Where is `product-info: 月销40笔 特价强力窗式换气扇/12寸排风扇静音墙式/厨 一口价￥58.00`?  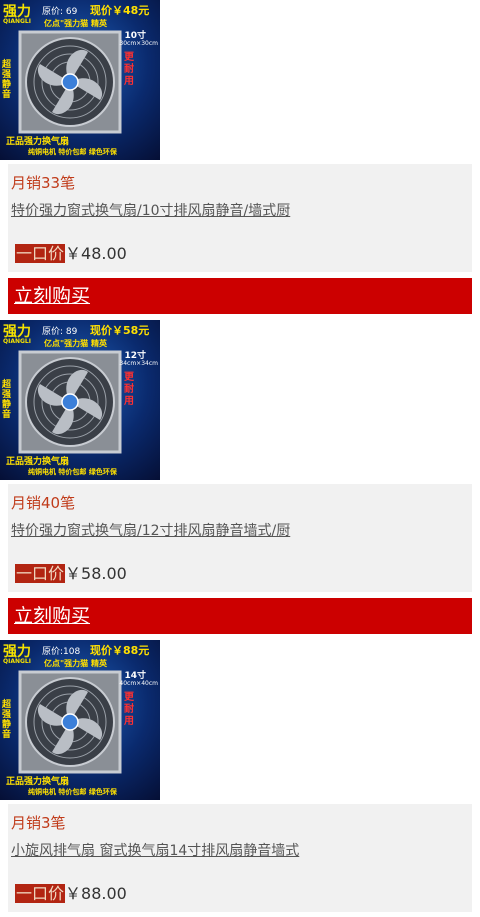
product-info: 月销40笔 特价强力窗式换气扇/12寸排风扇静音墙式/厨 一口价￥58.00 is located at coordinates (240, 538).